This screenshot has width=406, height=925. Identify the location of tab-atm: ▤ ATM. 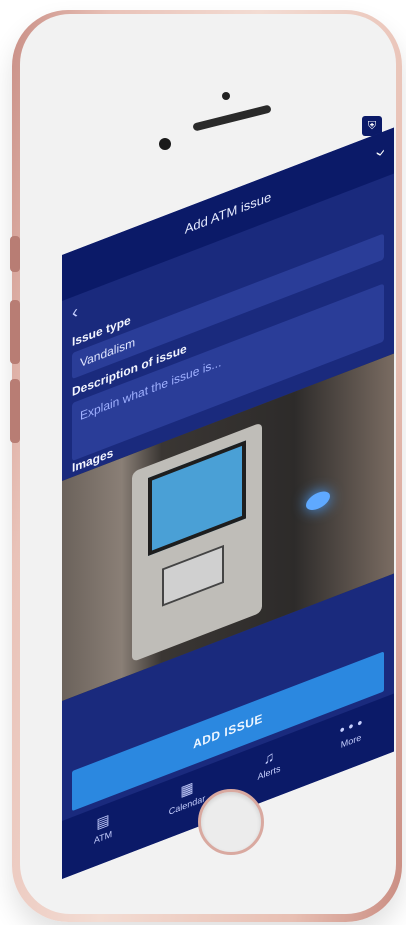
(103, 828).